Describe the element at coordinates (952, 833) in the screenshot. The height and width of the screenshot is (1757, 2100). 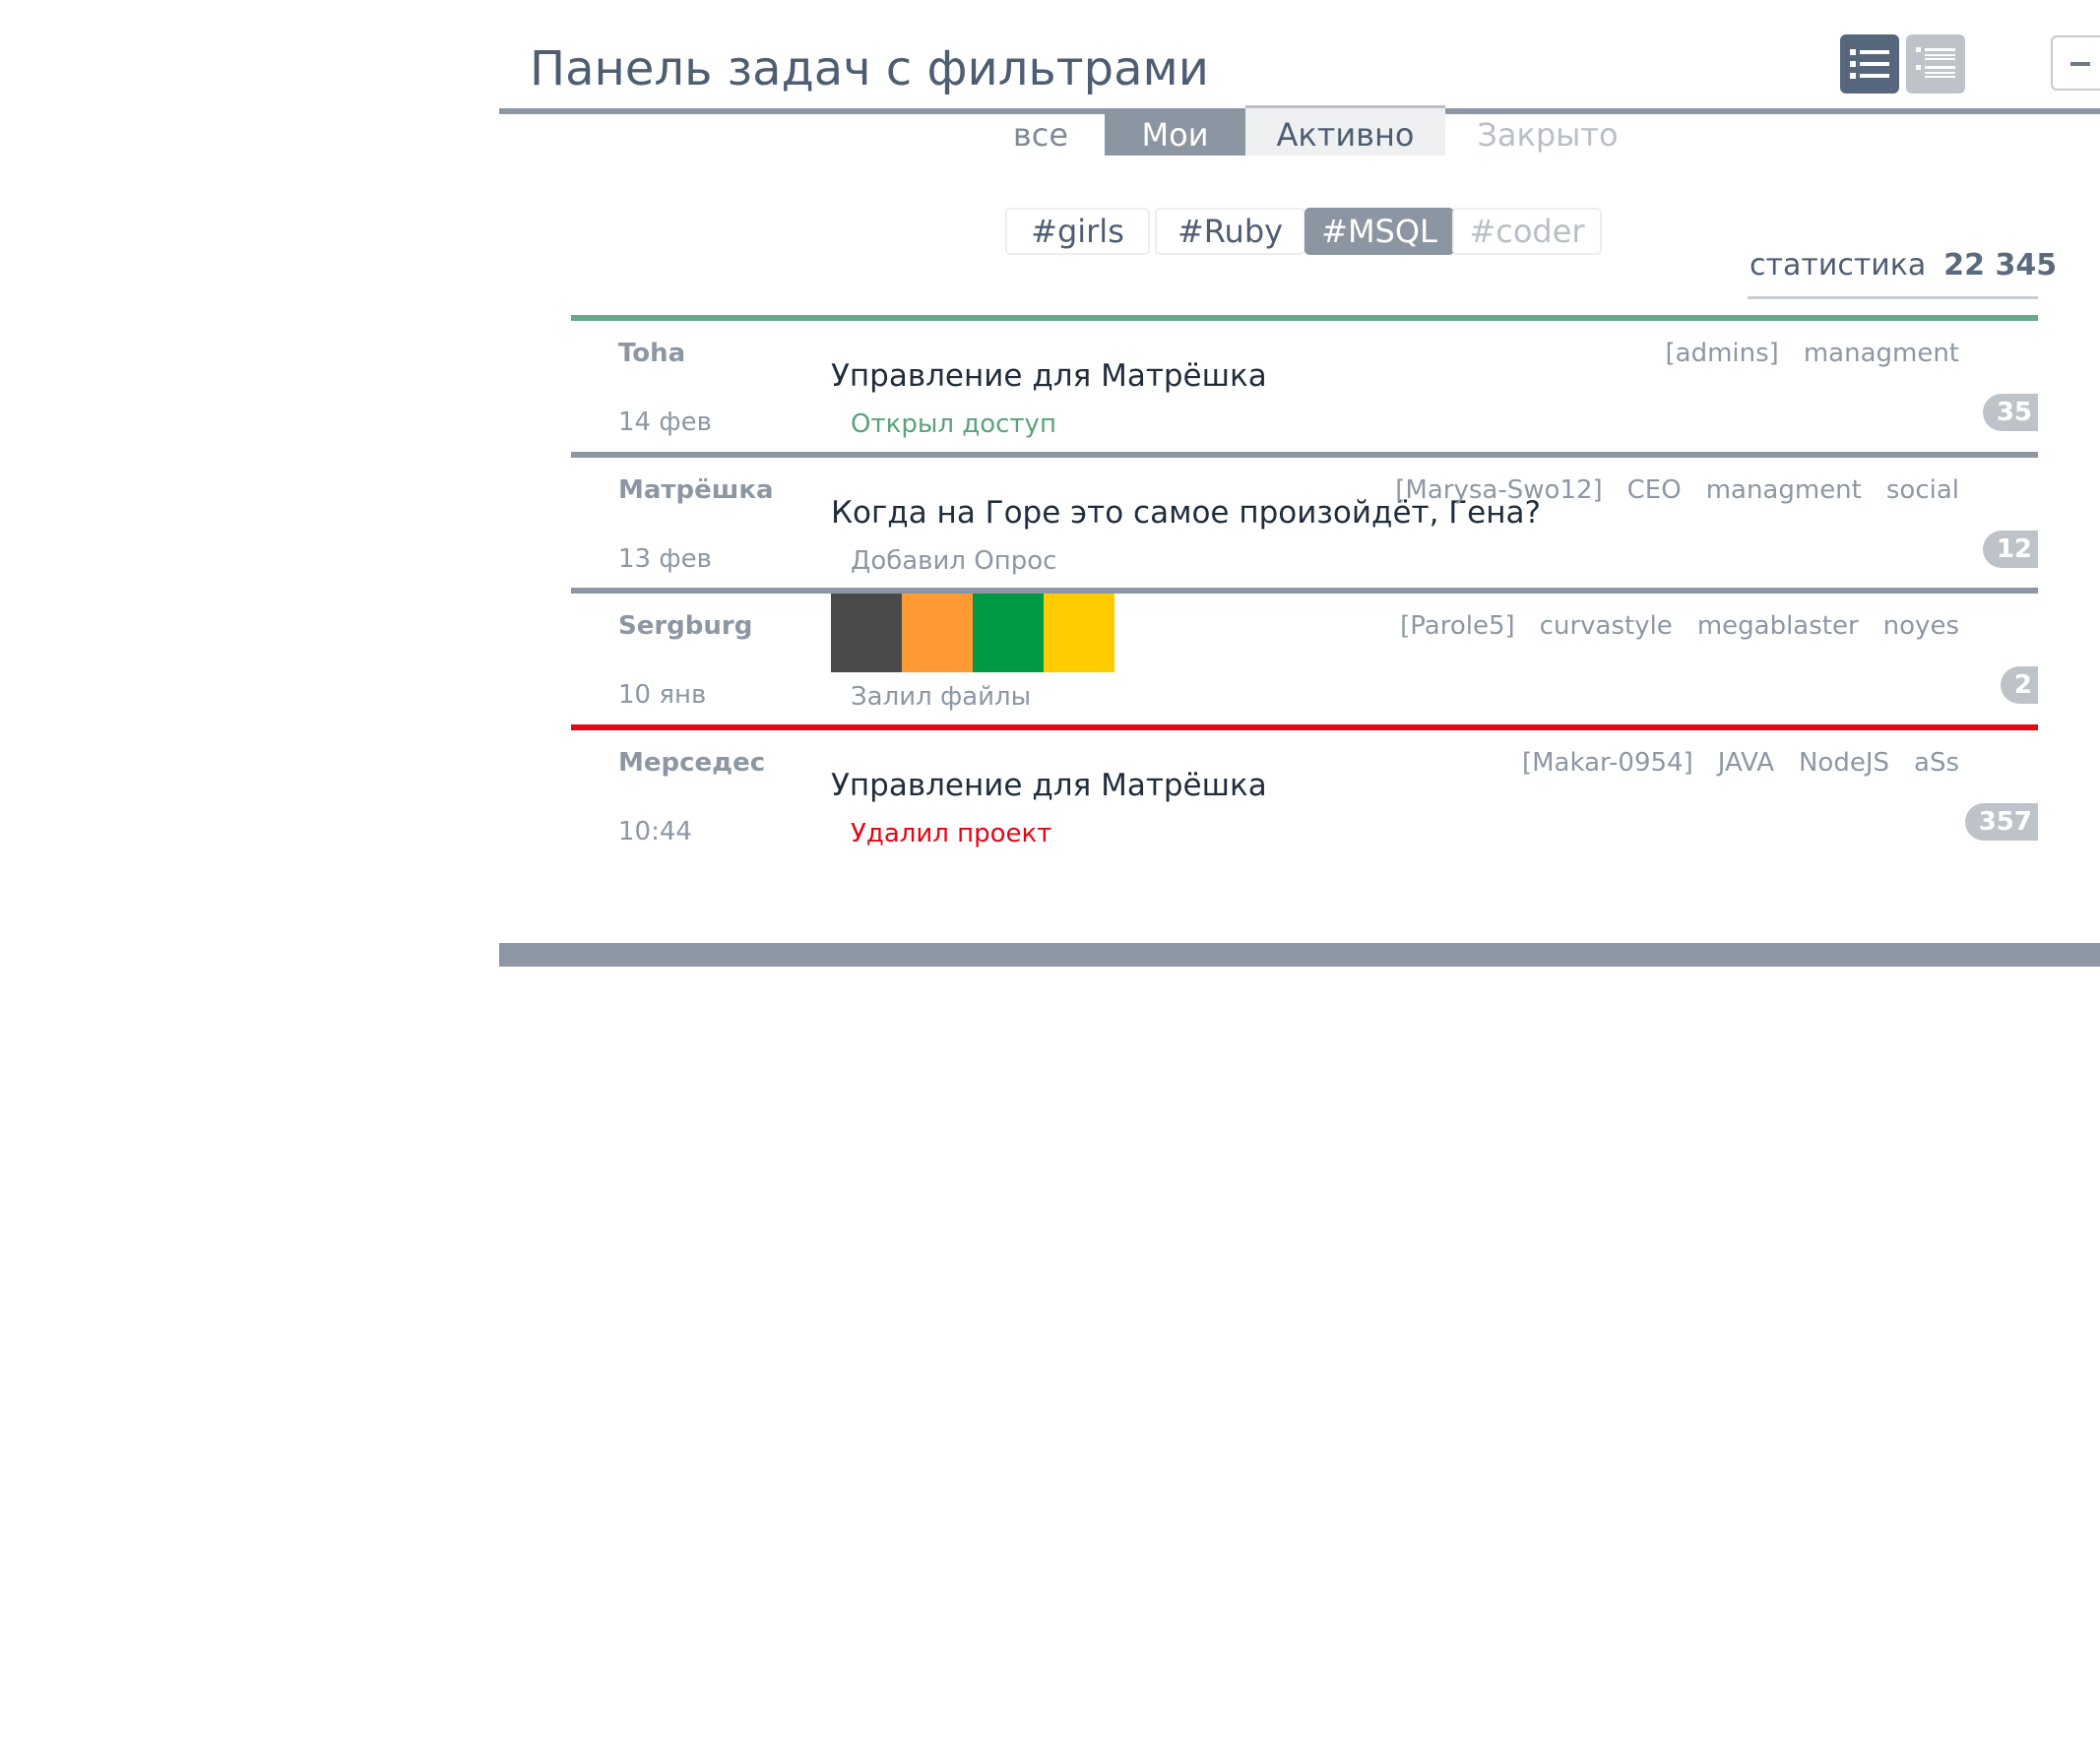
I see `task-action: Удалил проект` at that location.